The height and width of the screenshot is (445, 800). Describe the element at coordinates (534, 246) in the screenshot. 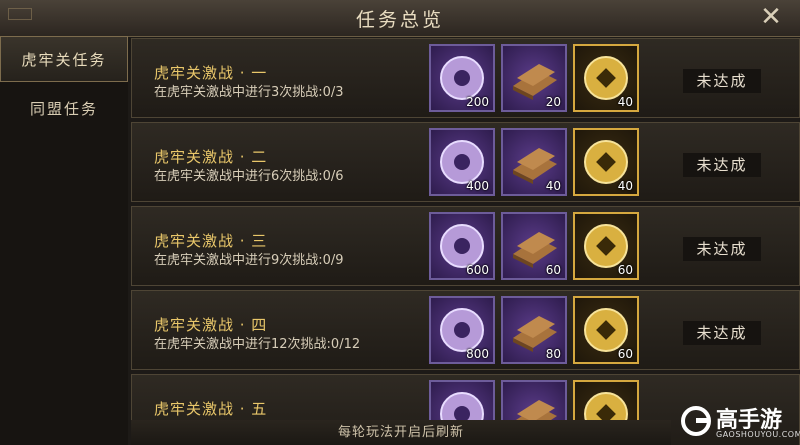

I see `reward-wood-slot: 60` at that location.